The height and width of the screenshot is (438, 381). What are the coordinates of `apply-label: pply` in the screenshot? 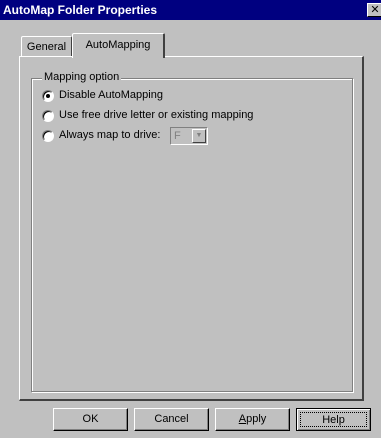 It's located at (256, 419).